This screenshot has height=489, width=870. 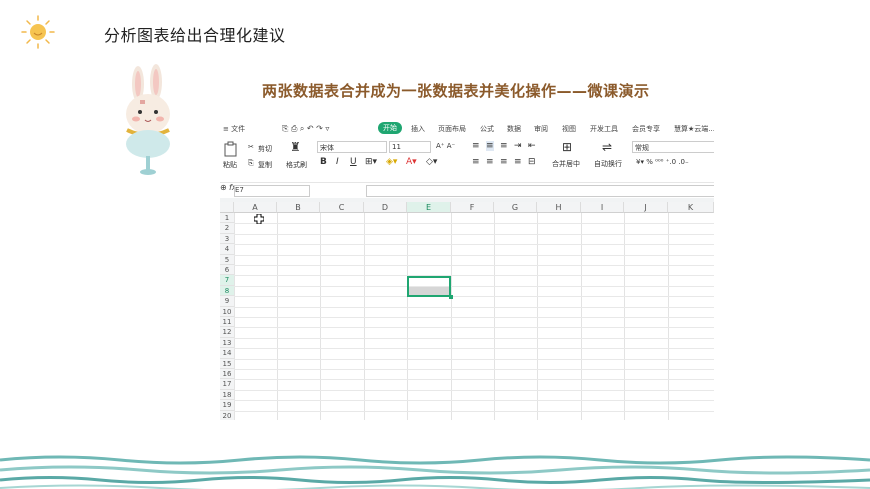 I want to click on tab-home: 开始, so click(x=390, y=128).